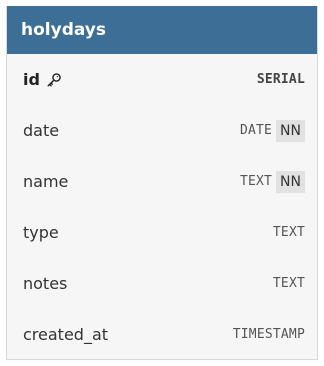 This screenshot has height=366, width=324. Describe the element at coordinates (41, 130) in the screenshot. I see `column-name: date` at that location.